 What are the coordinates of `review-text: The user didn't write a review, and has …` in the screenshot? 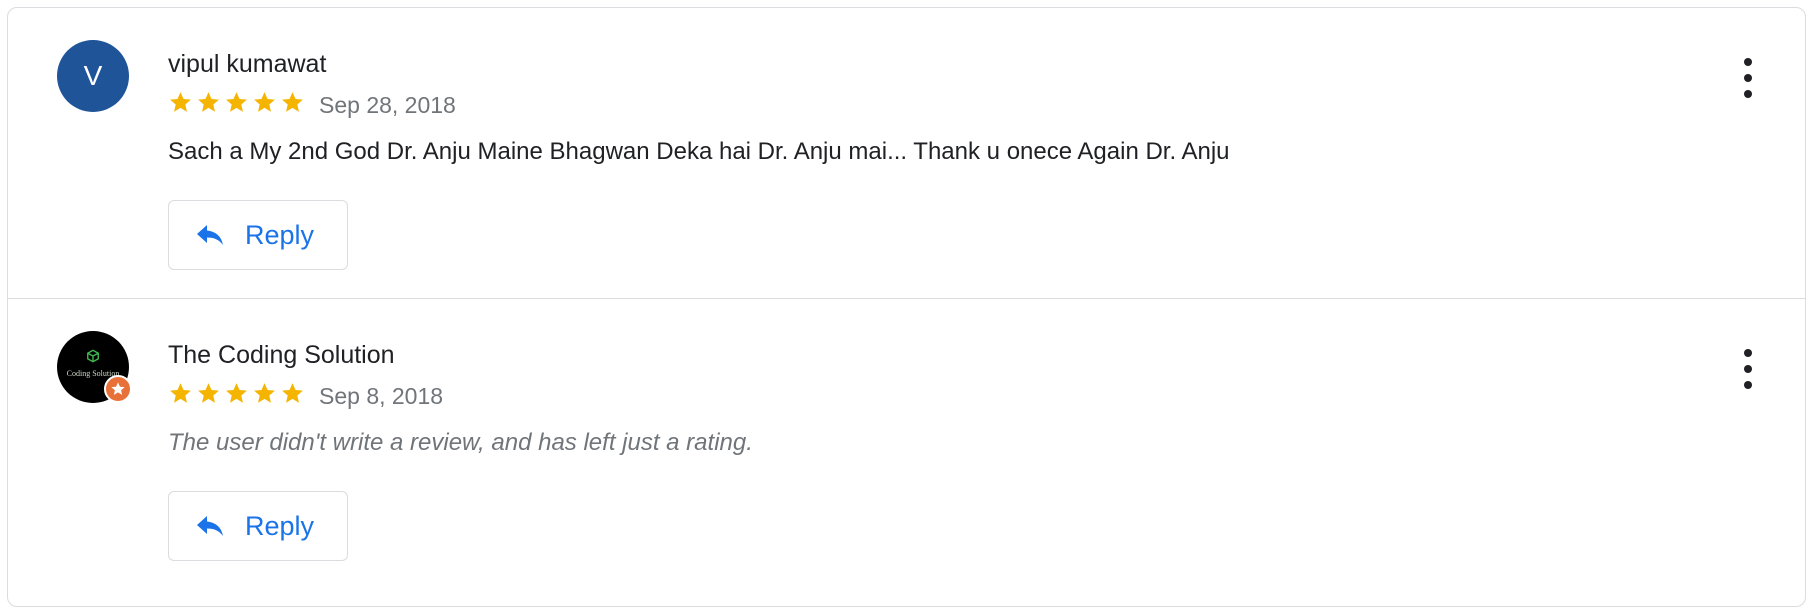 It's located at (460, 442).